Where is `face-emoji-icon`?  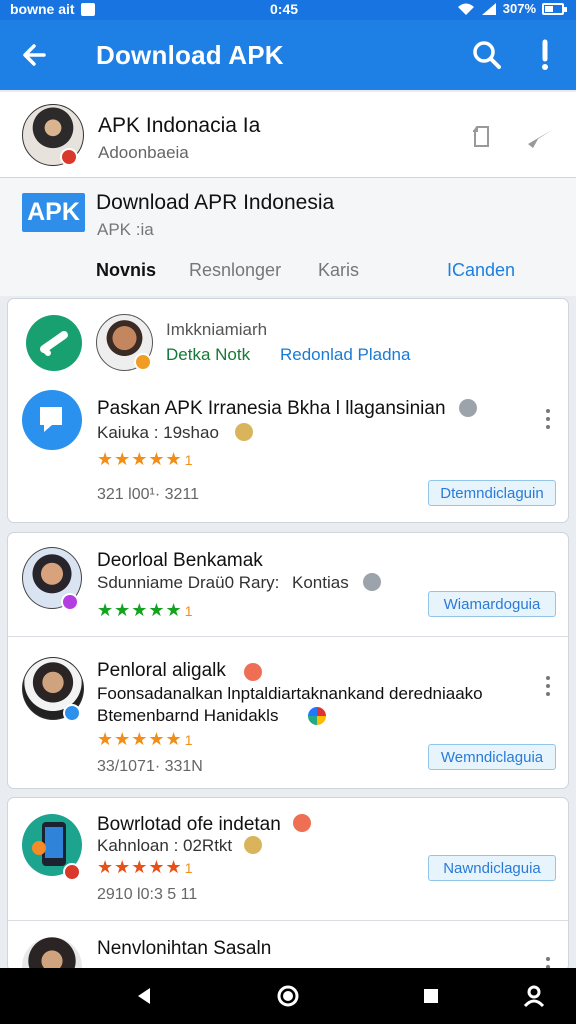
face-emoji-icon is located at coordinates (244, 432).